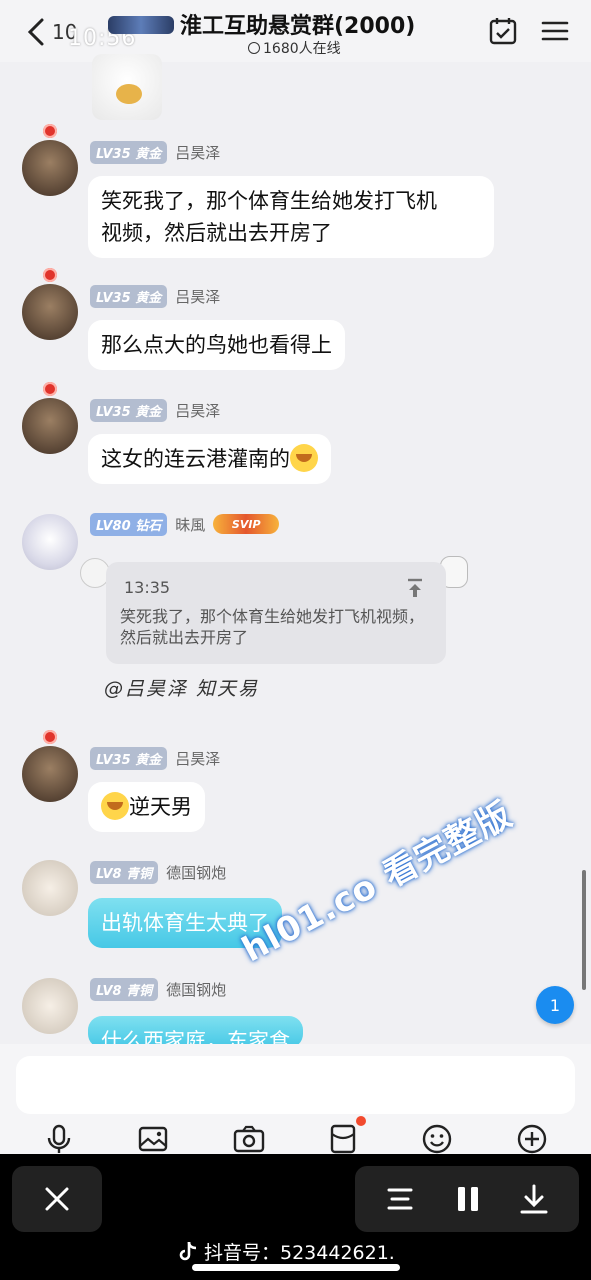 The height and width of the screenshot is (1280, 591). I want to click on download-icon, so click(534, 1199).